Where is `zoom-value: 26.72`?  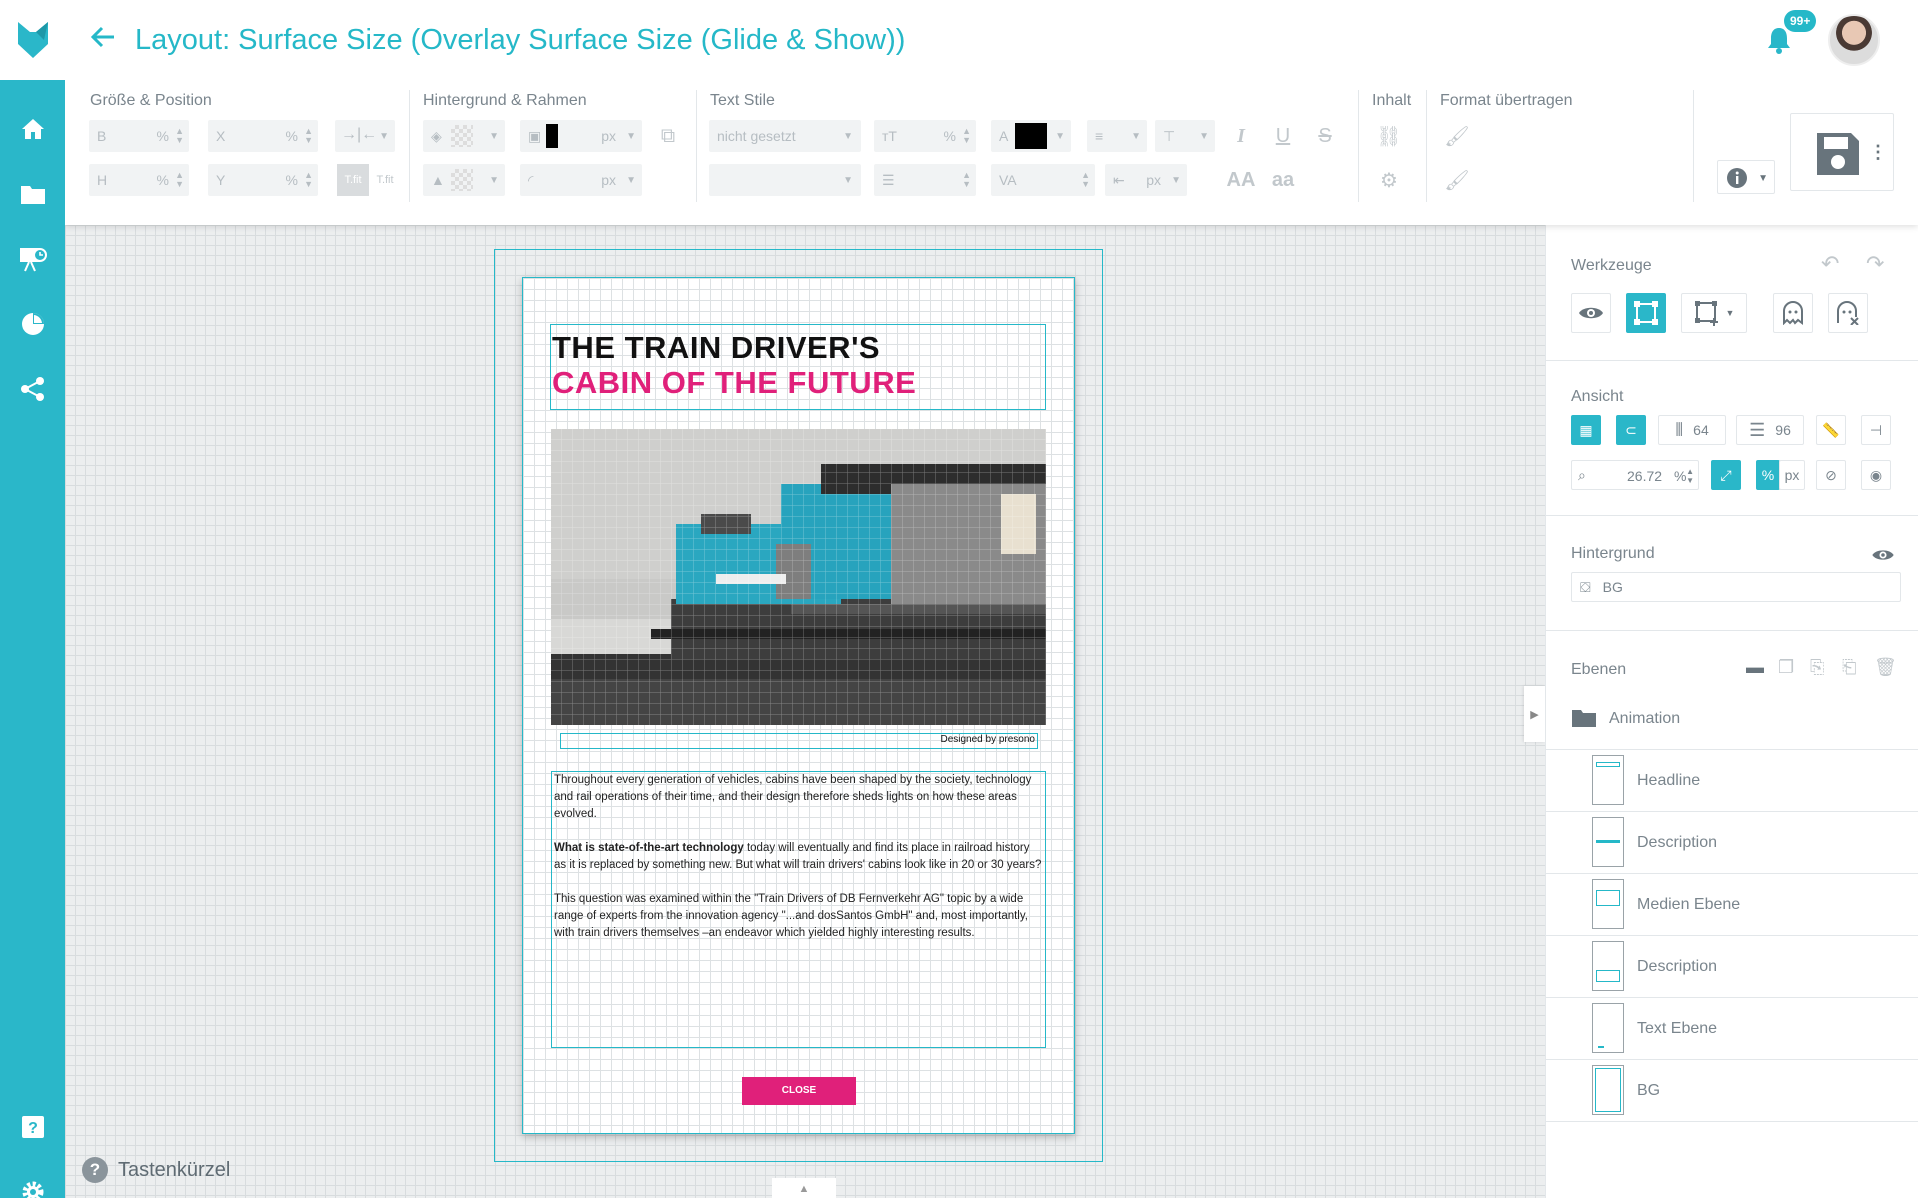
zoom-value: 26.72 is located at coordinates (1645, 476).